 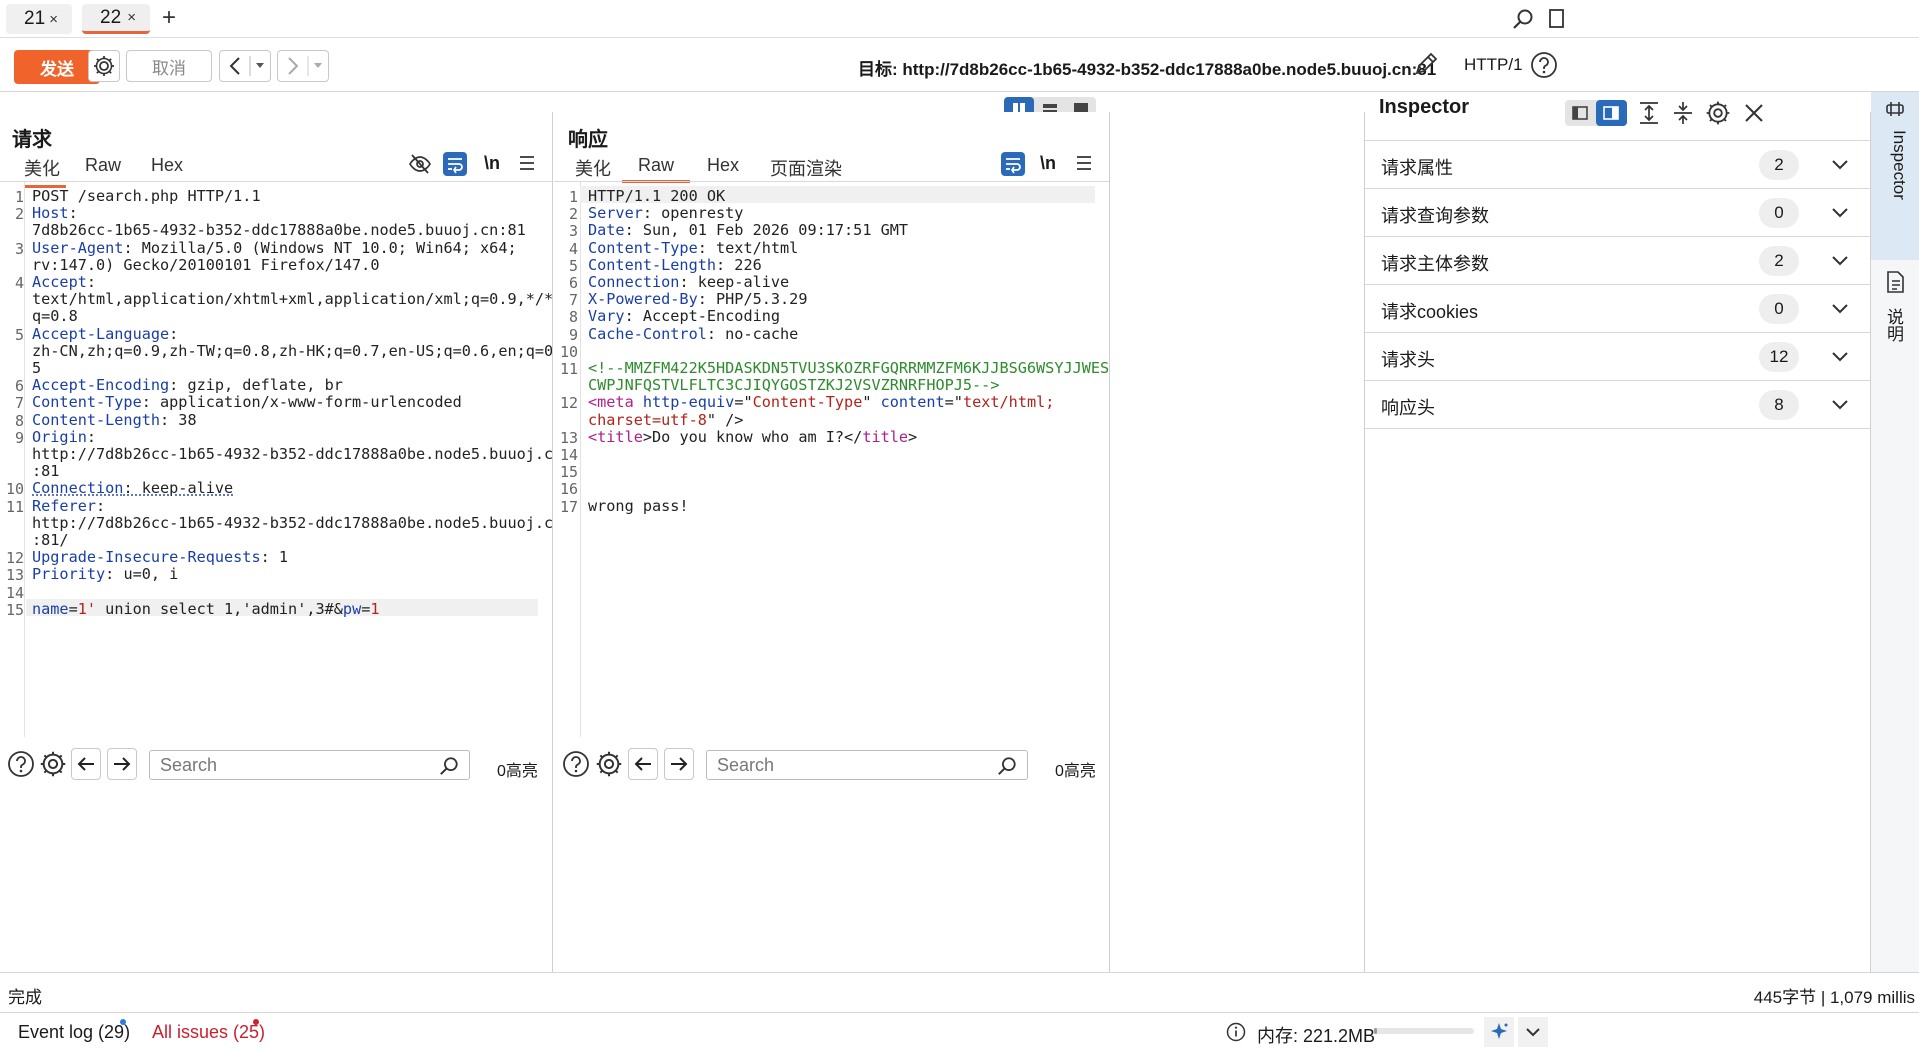 What do you see at coordinates (169, 66) in the screenshot?
I see `cancel-button: 取消` at bounding box center [169, 66].